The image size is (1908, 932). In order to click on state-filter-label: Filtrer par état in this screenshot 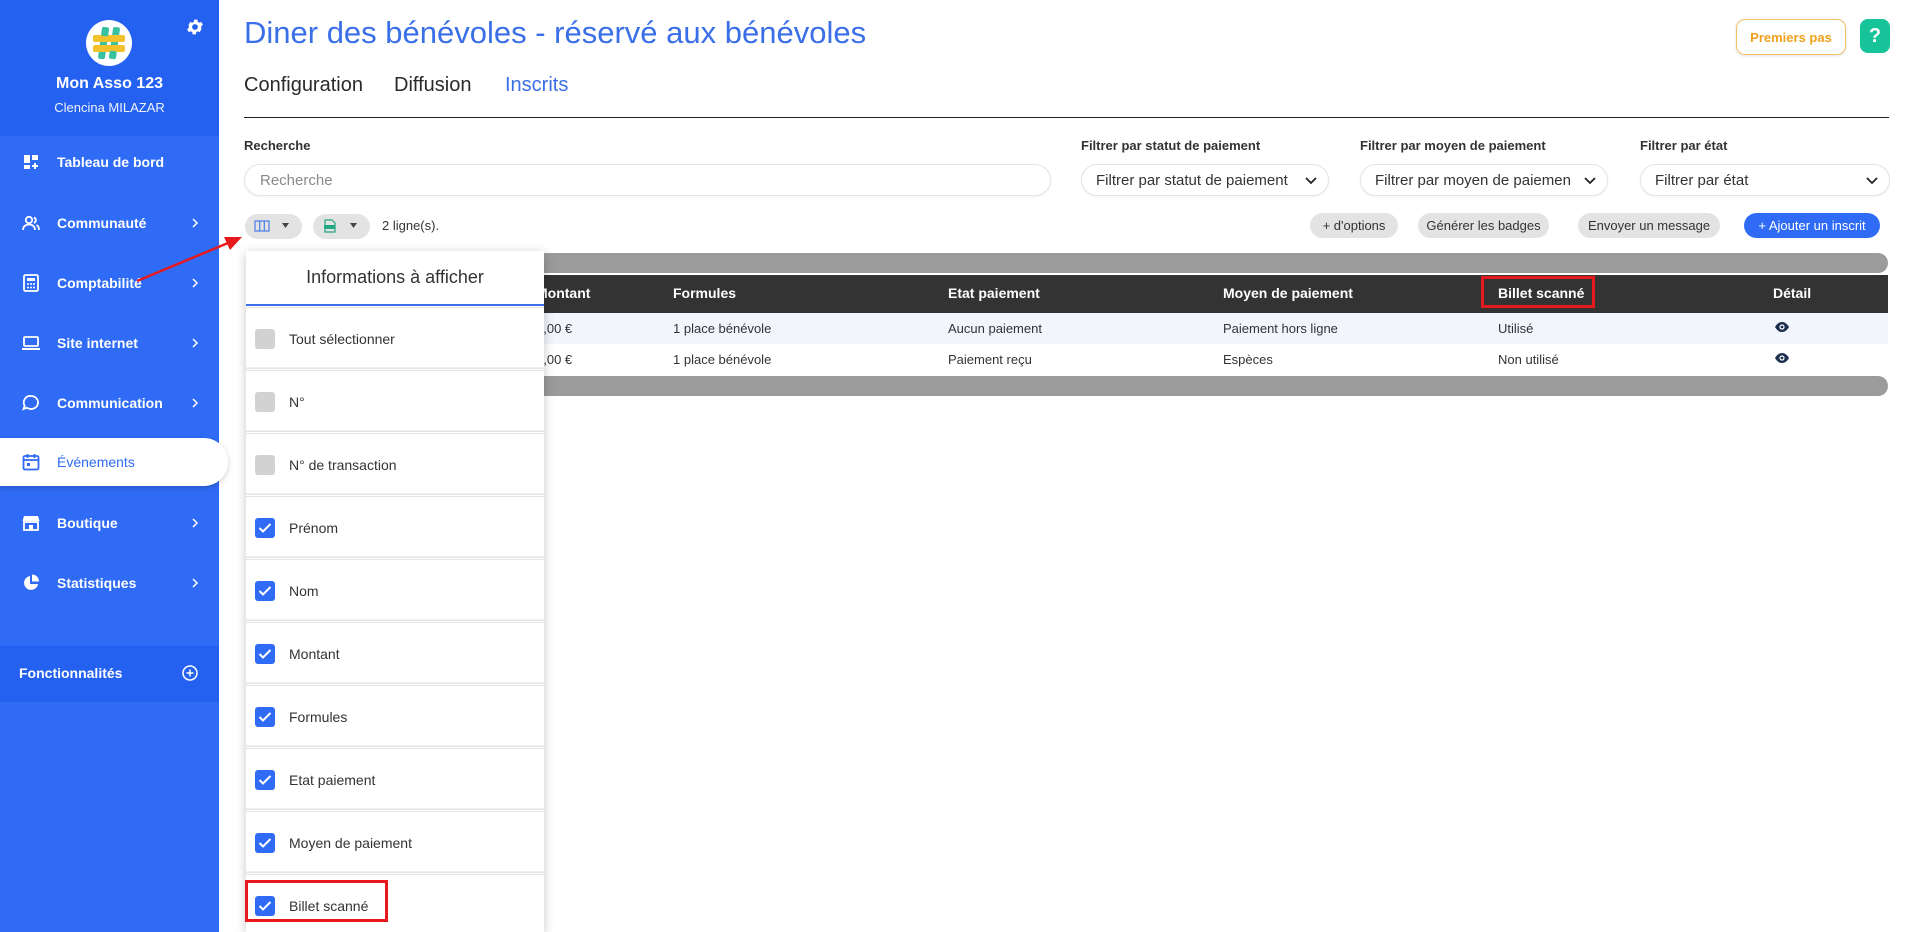, I will do `click(1684, 145)`.